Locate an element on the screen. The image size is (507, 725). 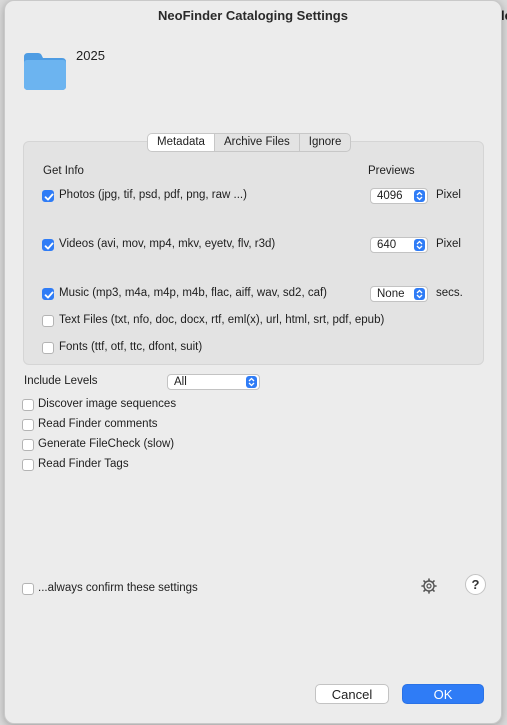
photos-checkbox is located at coordinates (48, 196).